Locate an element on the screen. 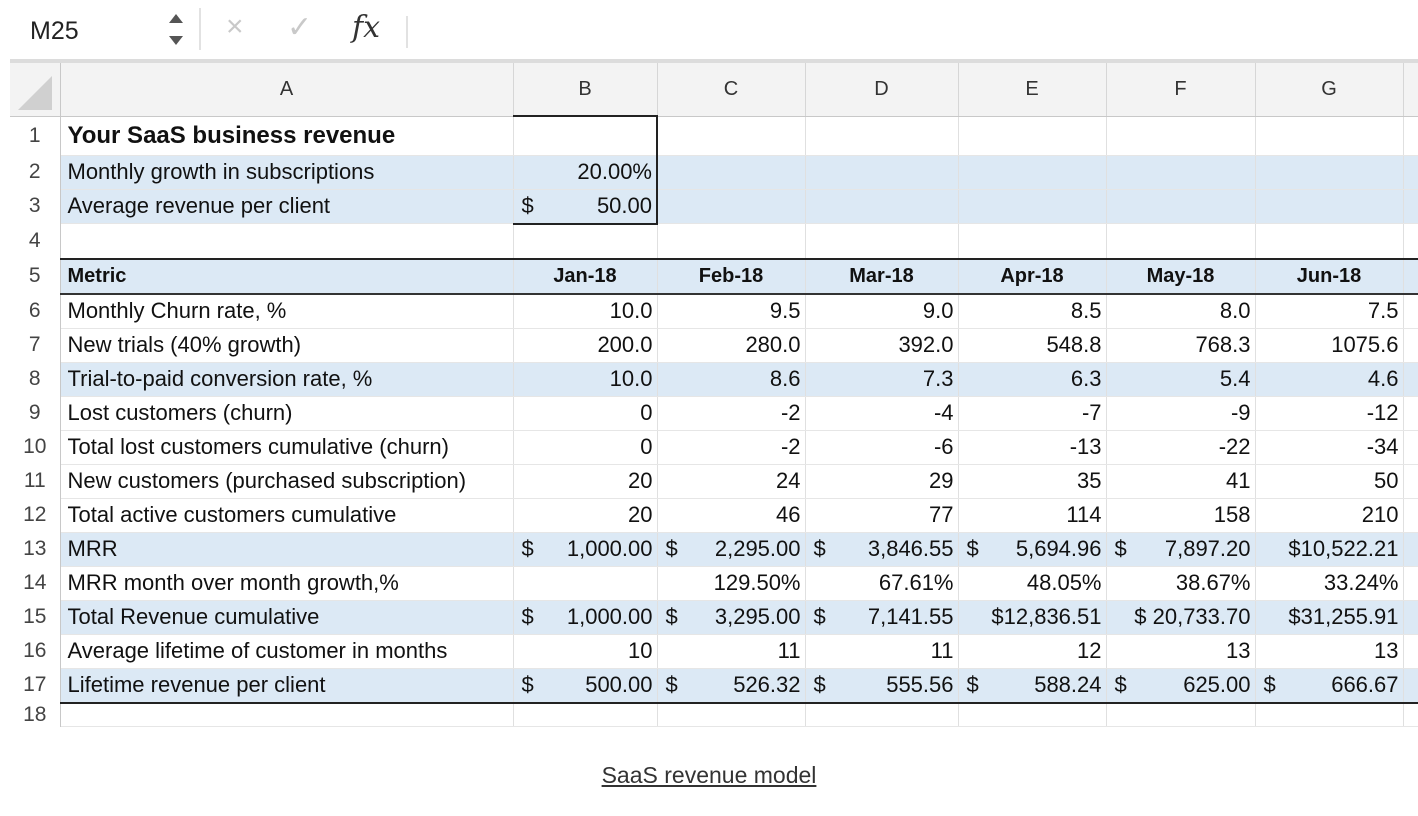 This screenshot has height=816, width=1418. row-header: 17 is located at coordinates (35, 685).